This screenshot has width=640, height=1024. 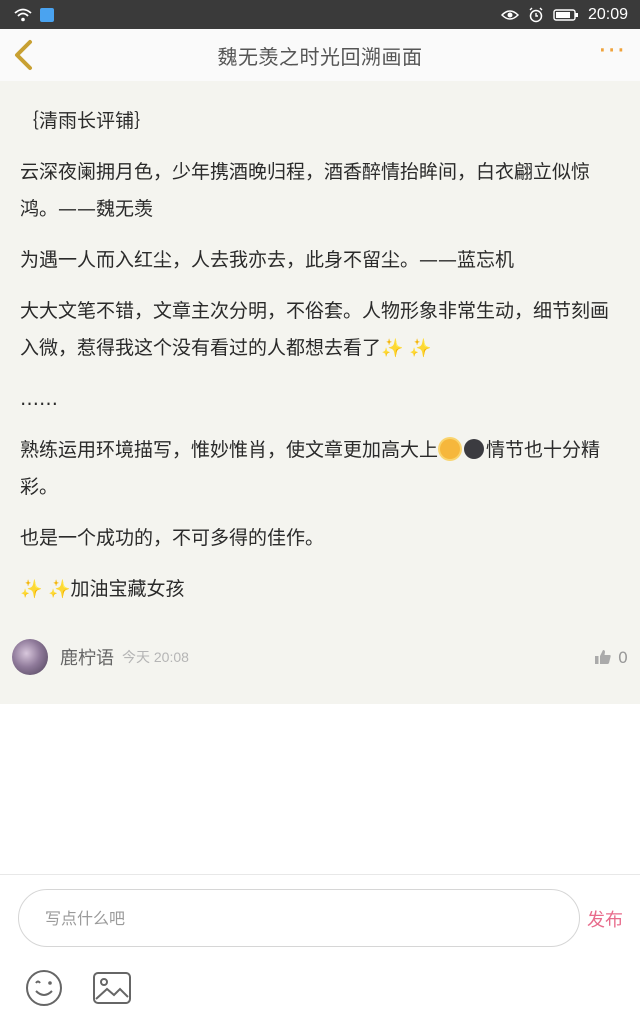 I want to click on comment-author-row: 鹿柠语 今天 20:08 0, so click(x=320, y=657).